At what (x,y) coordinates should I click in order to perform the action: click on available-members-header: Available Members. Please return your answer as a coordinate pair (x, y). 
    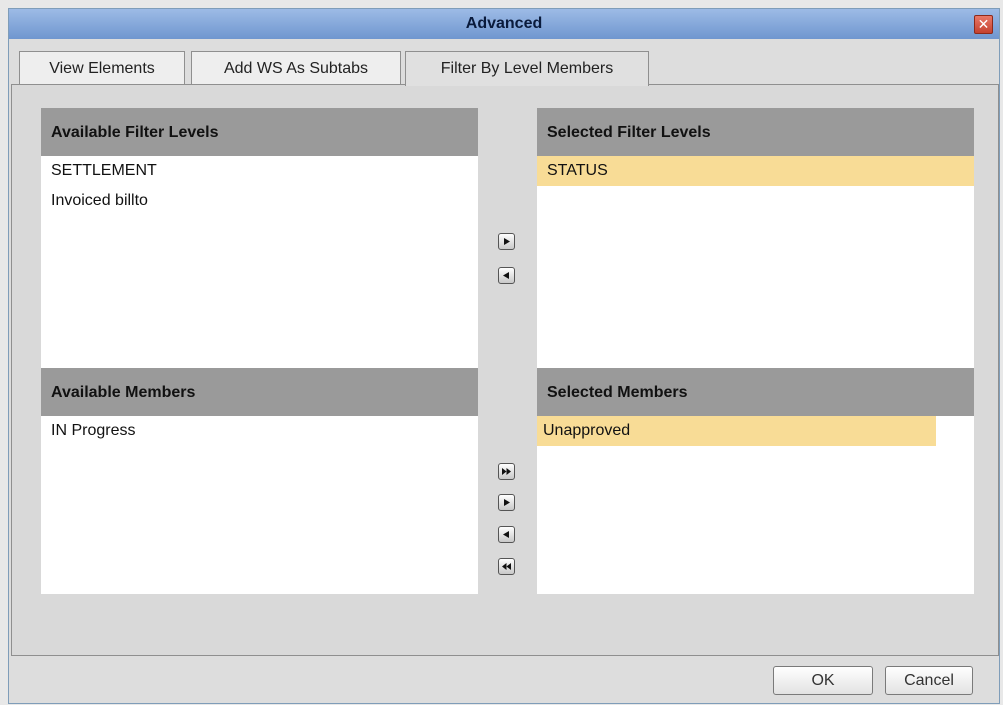
    Looking at the image, I should click on (259, 392).